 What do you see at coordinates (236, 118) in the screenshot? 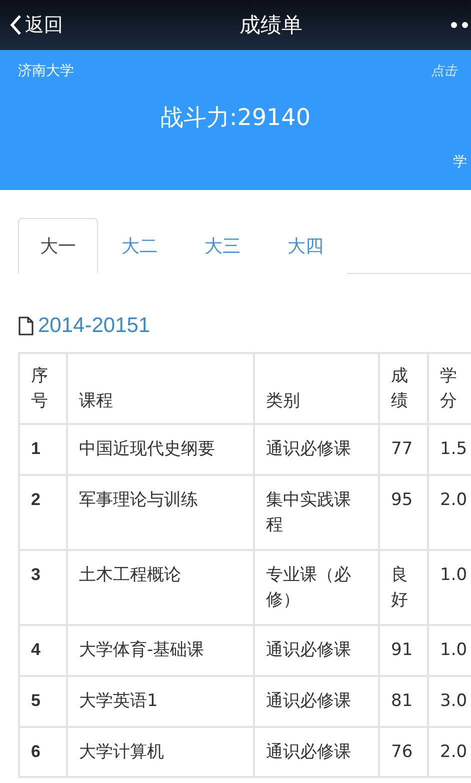
I see `score-text: 战斗力:29140` at bounding box center [236, 118].